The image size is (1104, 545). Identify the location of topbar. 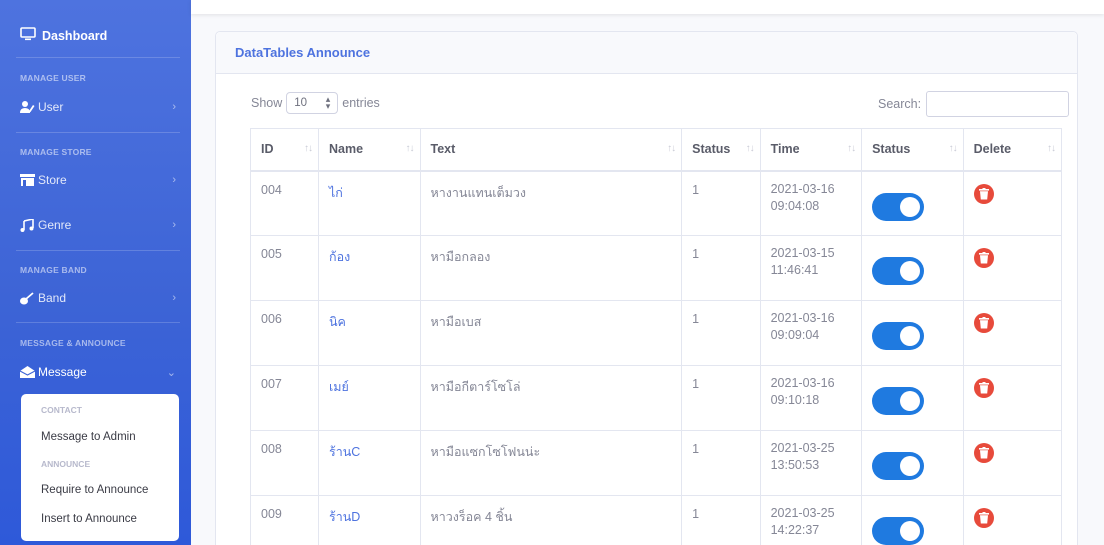
(647, 7).